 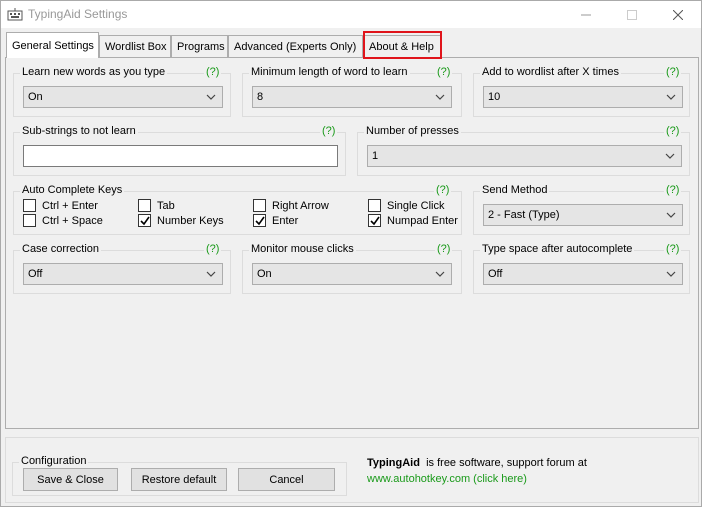 What do you see at coordinates (180, 156) in the screenshot?
I see `substrings-input` at bounding box center [180, 156].